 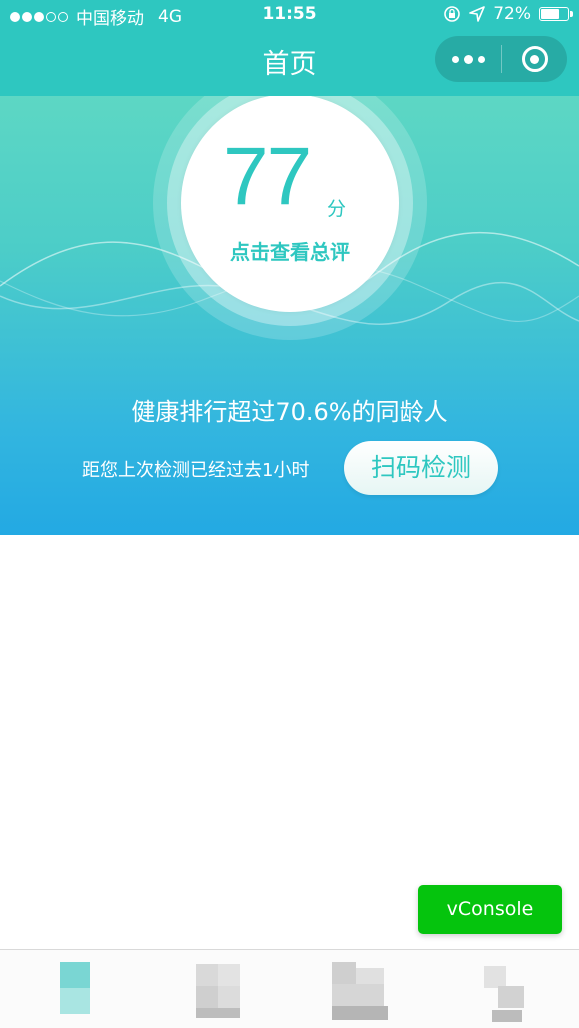 What do you see at coordinates (468, 59) in the screenshot?
I see `more-button` at bounding box center [468, 59].